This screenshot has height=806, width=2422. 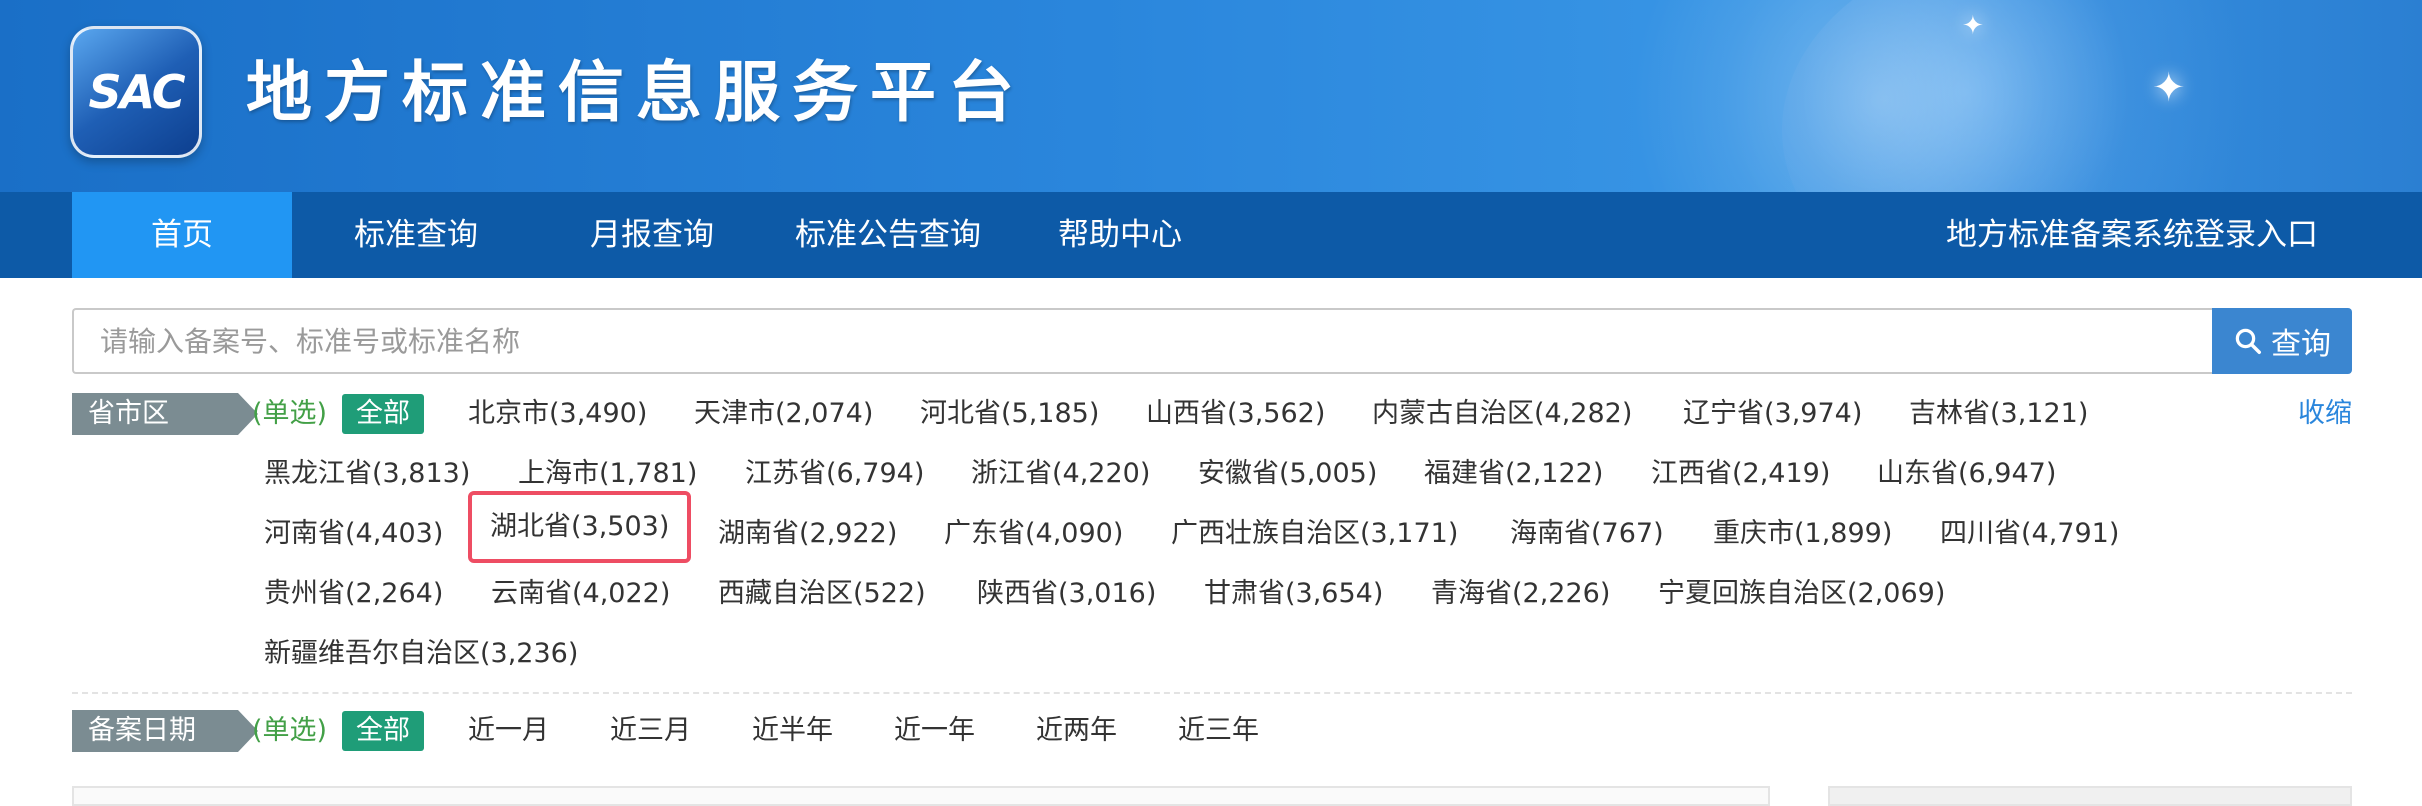 I want to click on region-option: 浙江省(4,220), so click(x=1060, y=474).